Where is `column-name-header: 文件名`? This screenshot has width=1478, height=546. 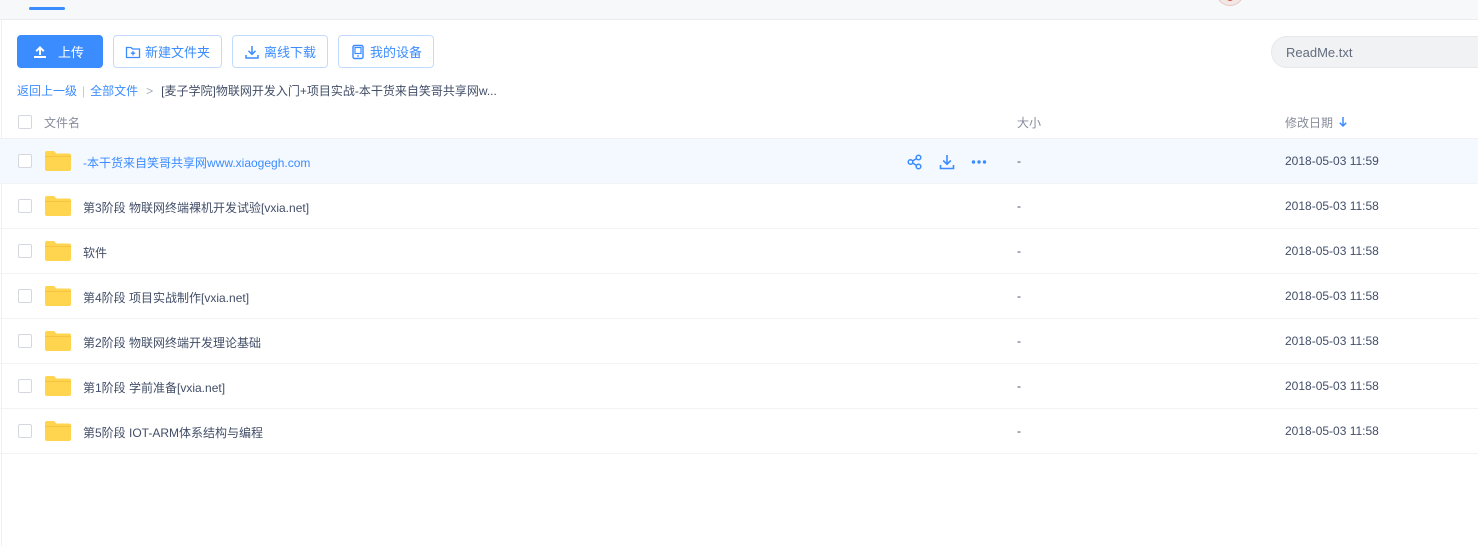 column-name-header: 文件名 is located at coordinates (62, 122).